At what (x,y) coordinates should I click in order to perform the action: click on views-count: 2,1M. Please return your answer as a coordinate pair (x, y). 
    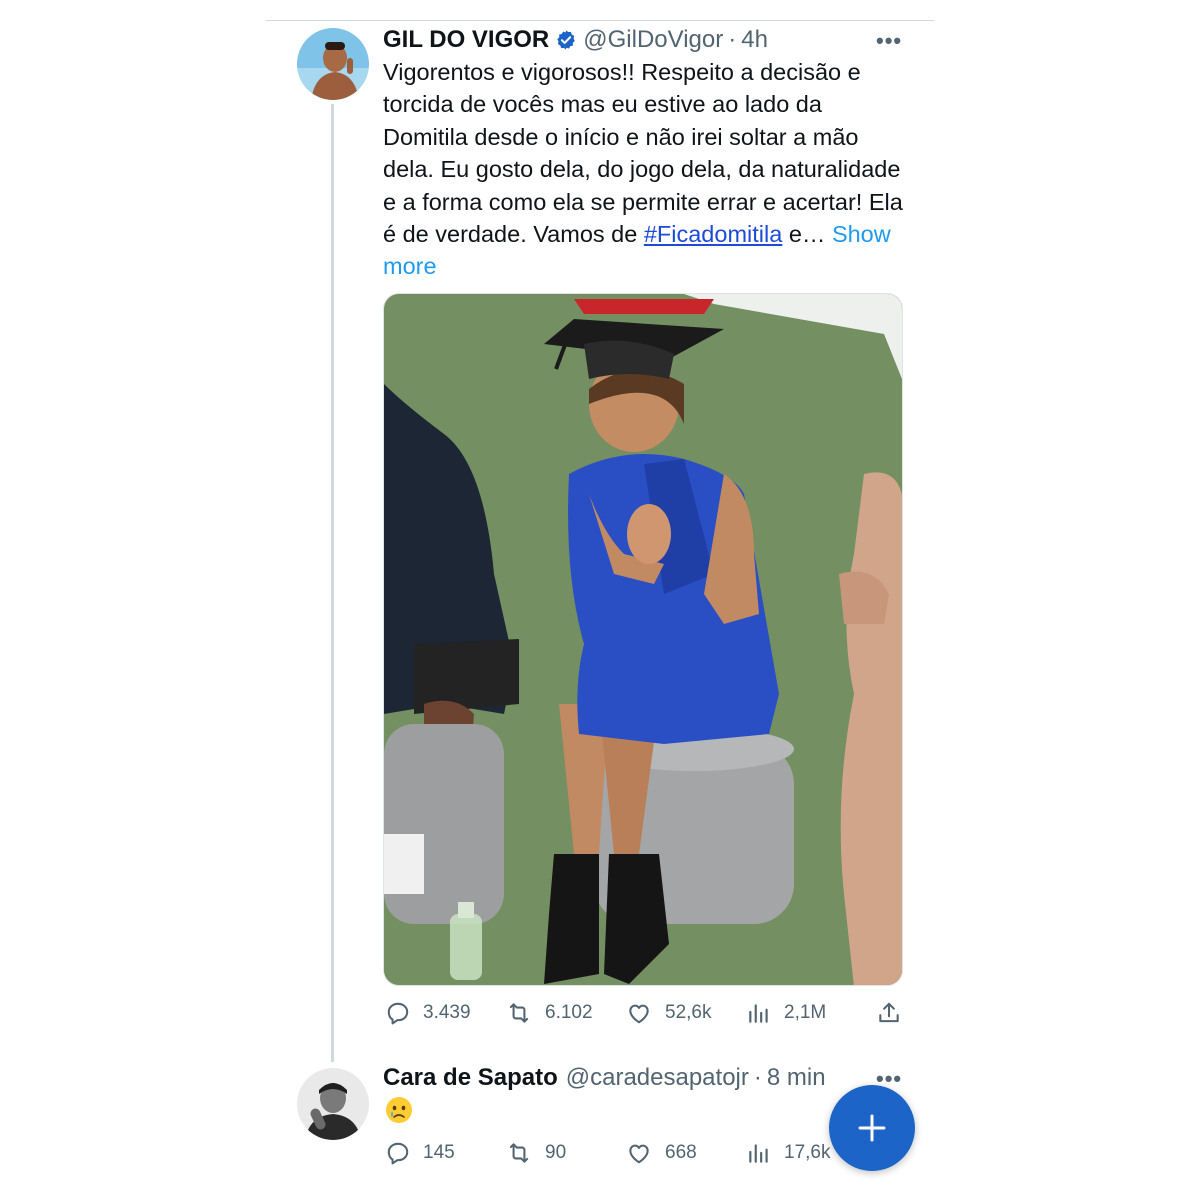
    Looking at the image, I should click on (805, 1012).